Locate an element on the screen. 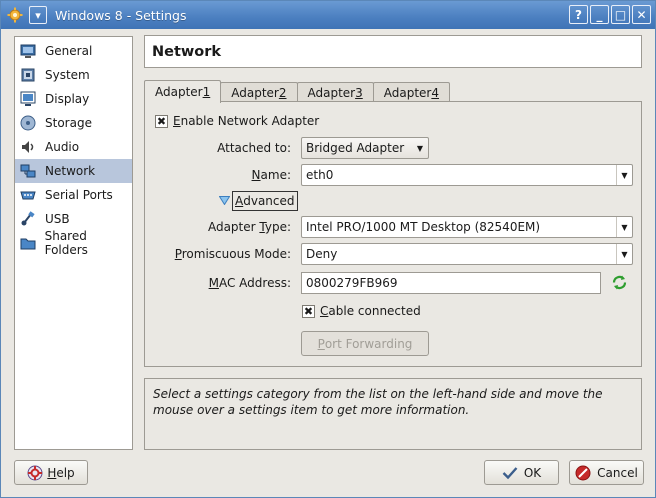 The height and width of the screenshot is (498, 656). sidebar-item-audio: Audio is located at coordinates (73, 147).